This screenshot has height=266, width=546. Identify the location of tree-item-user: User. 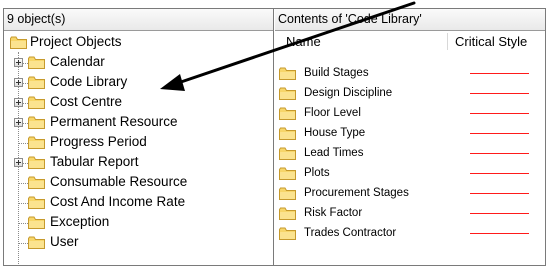
(138, 242).